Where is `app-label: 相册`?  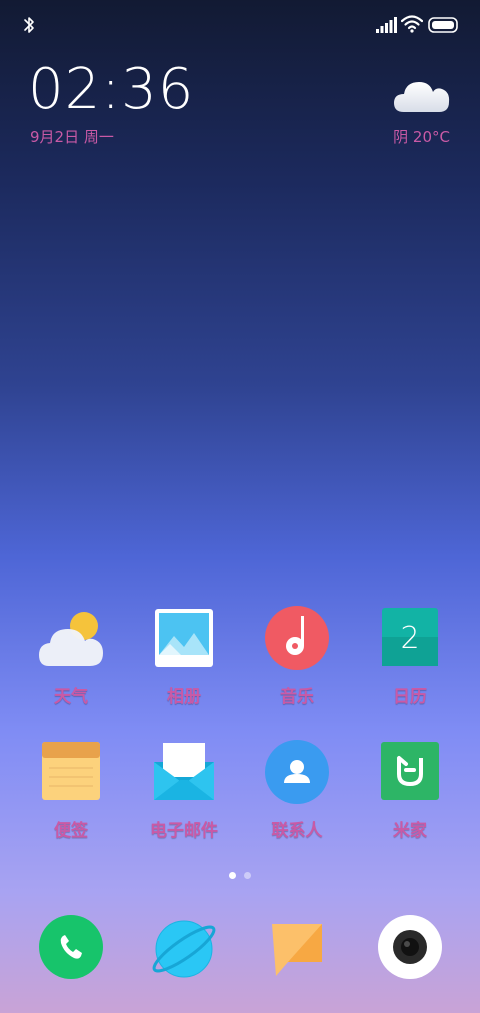
app-label: 相册 is located at coordinates (184, 697).